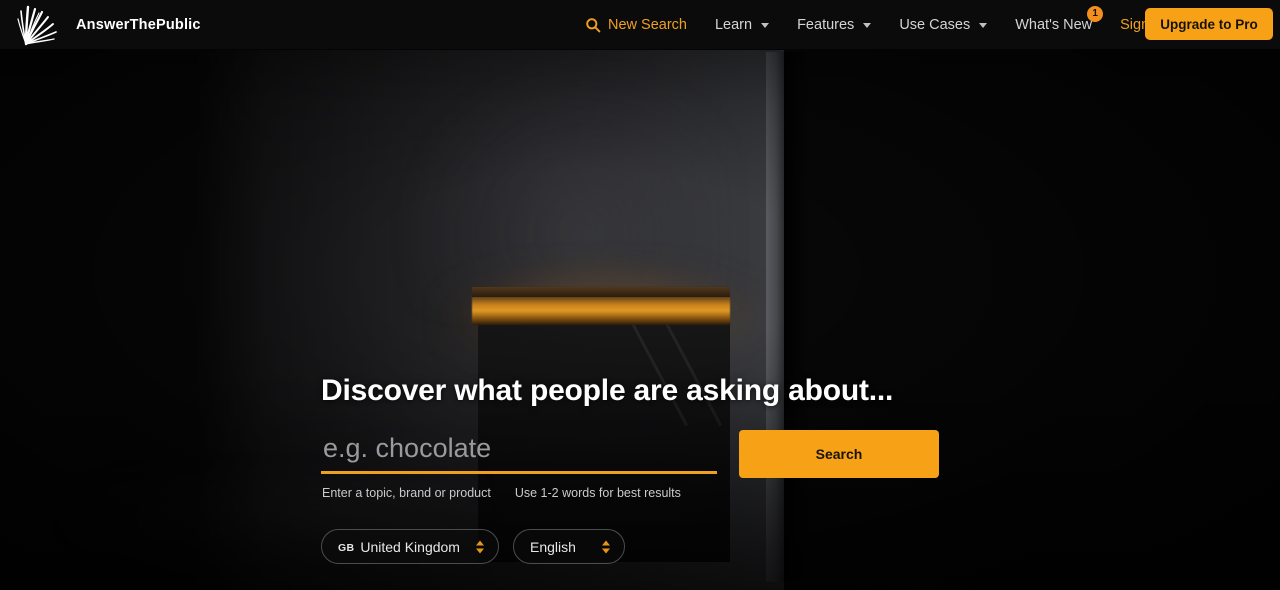 This screenshot has width=1280, height=590. What do you see at coordinates (733, 24) in the screenshot?
I see `nav-item-label: Learn` at bounding box center [733, 24].